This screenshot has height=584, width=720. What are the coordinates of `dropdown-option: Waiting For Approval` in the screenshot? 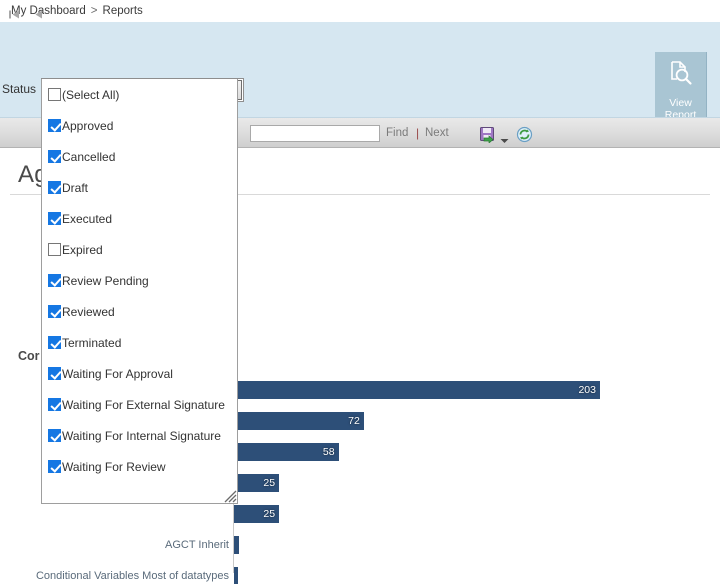 It's located at (139, 373).